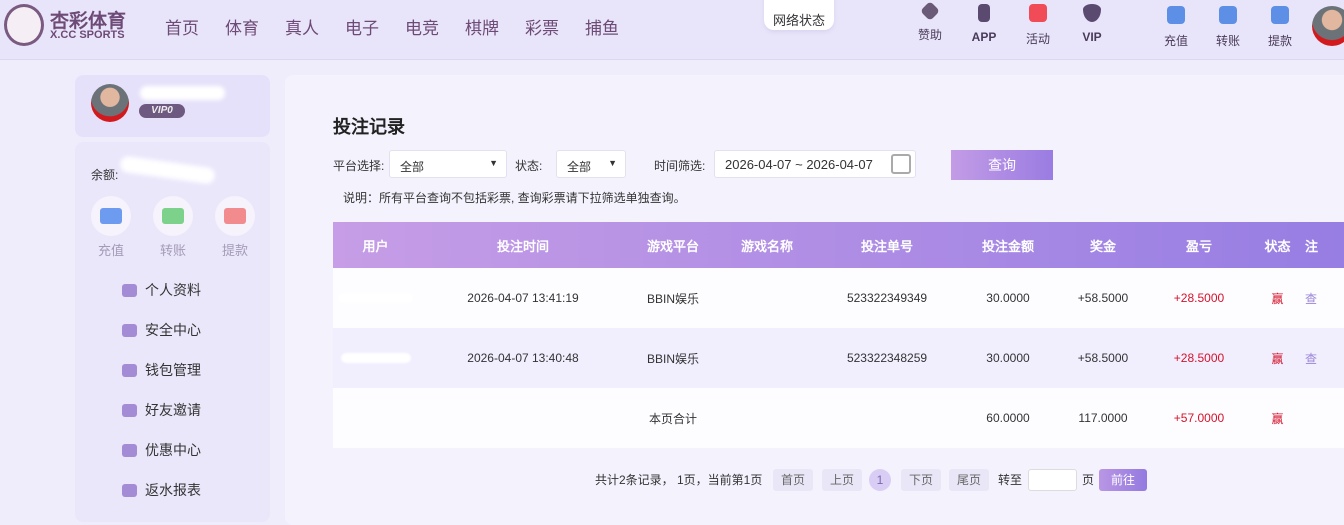 The width and height of the screenshot is (1344, 525). What do you see at coordinates (984, 37) in the screenshot?
I see `label: APP` at bounding box center [984, 37].